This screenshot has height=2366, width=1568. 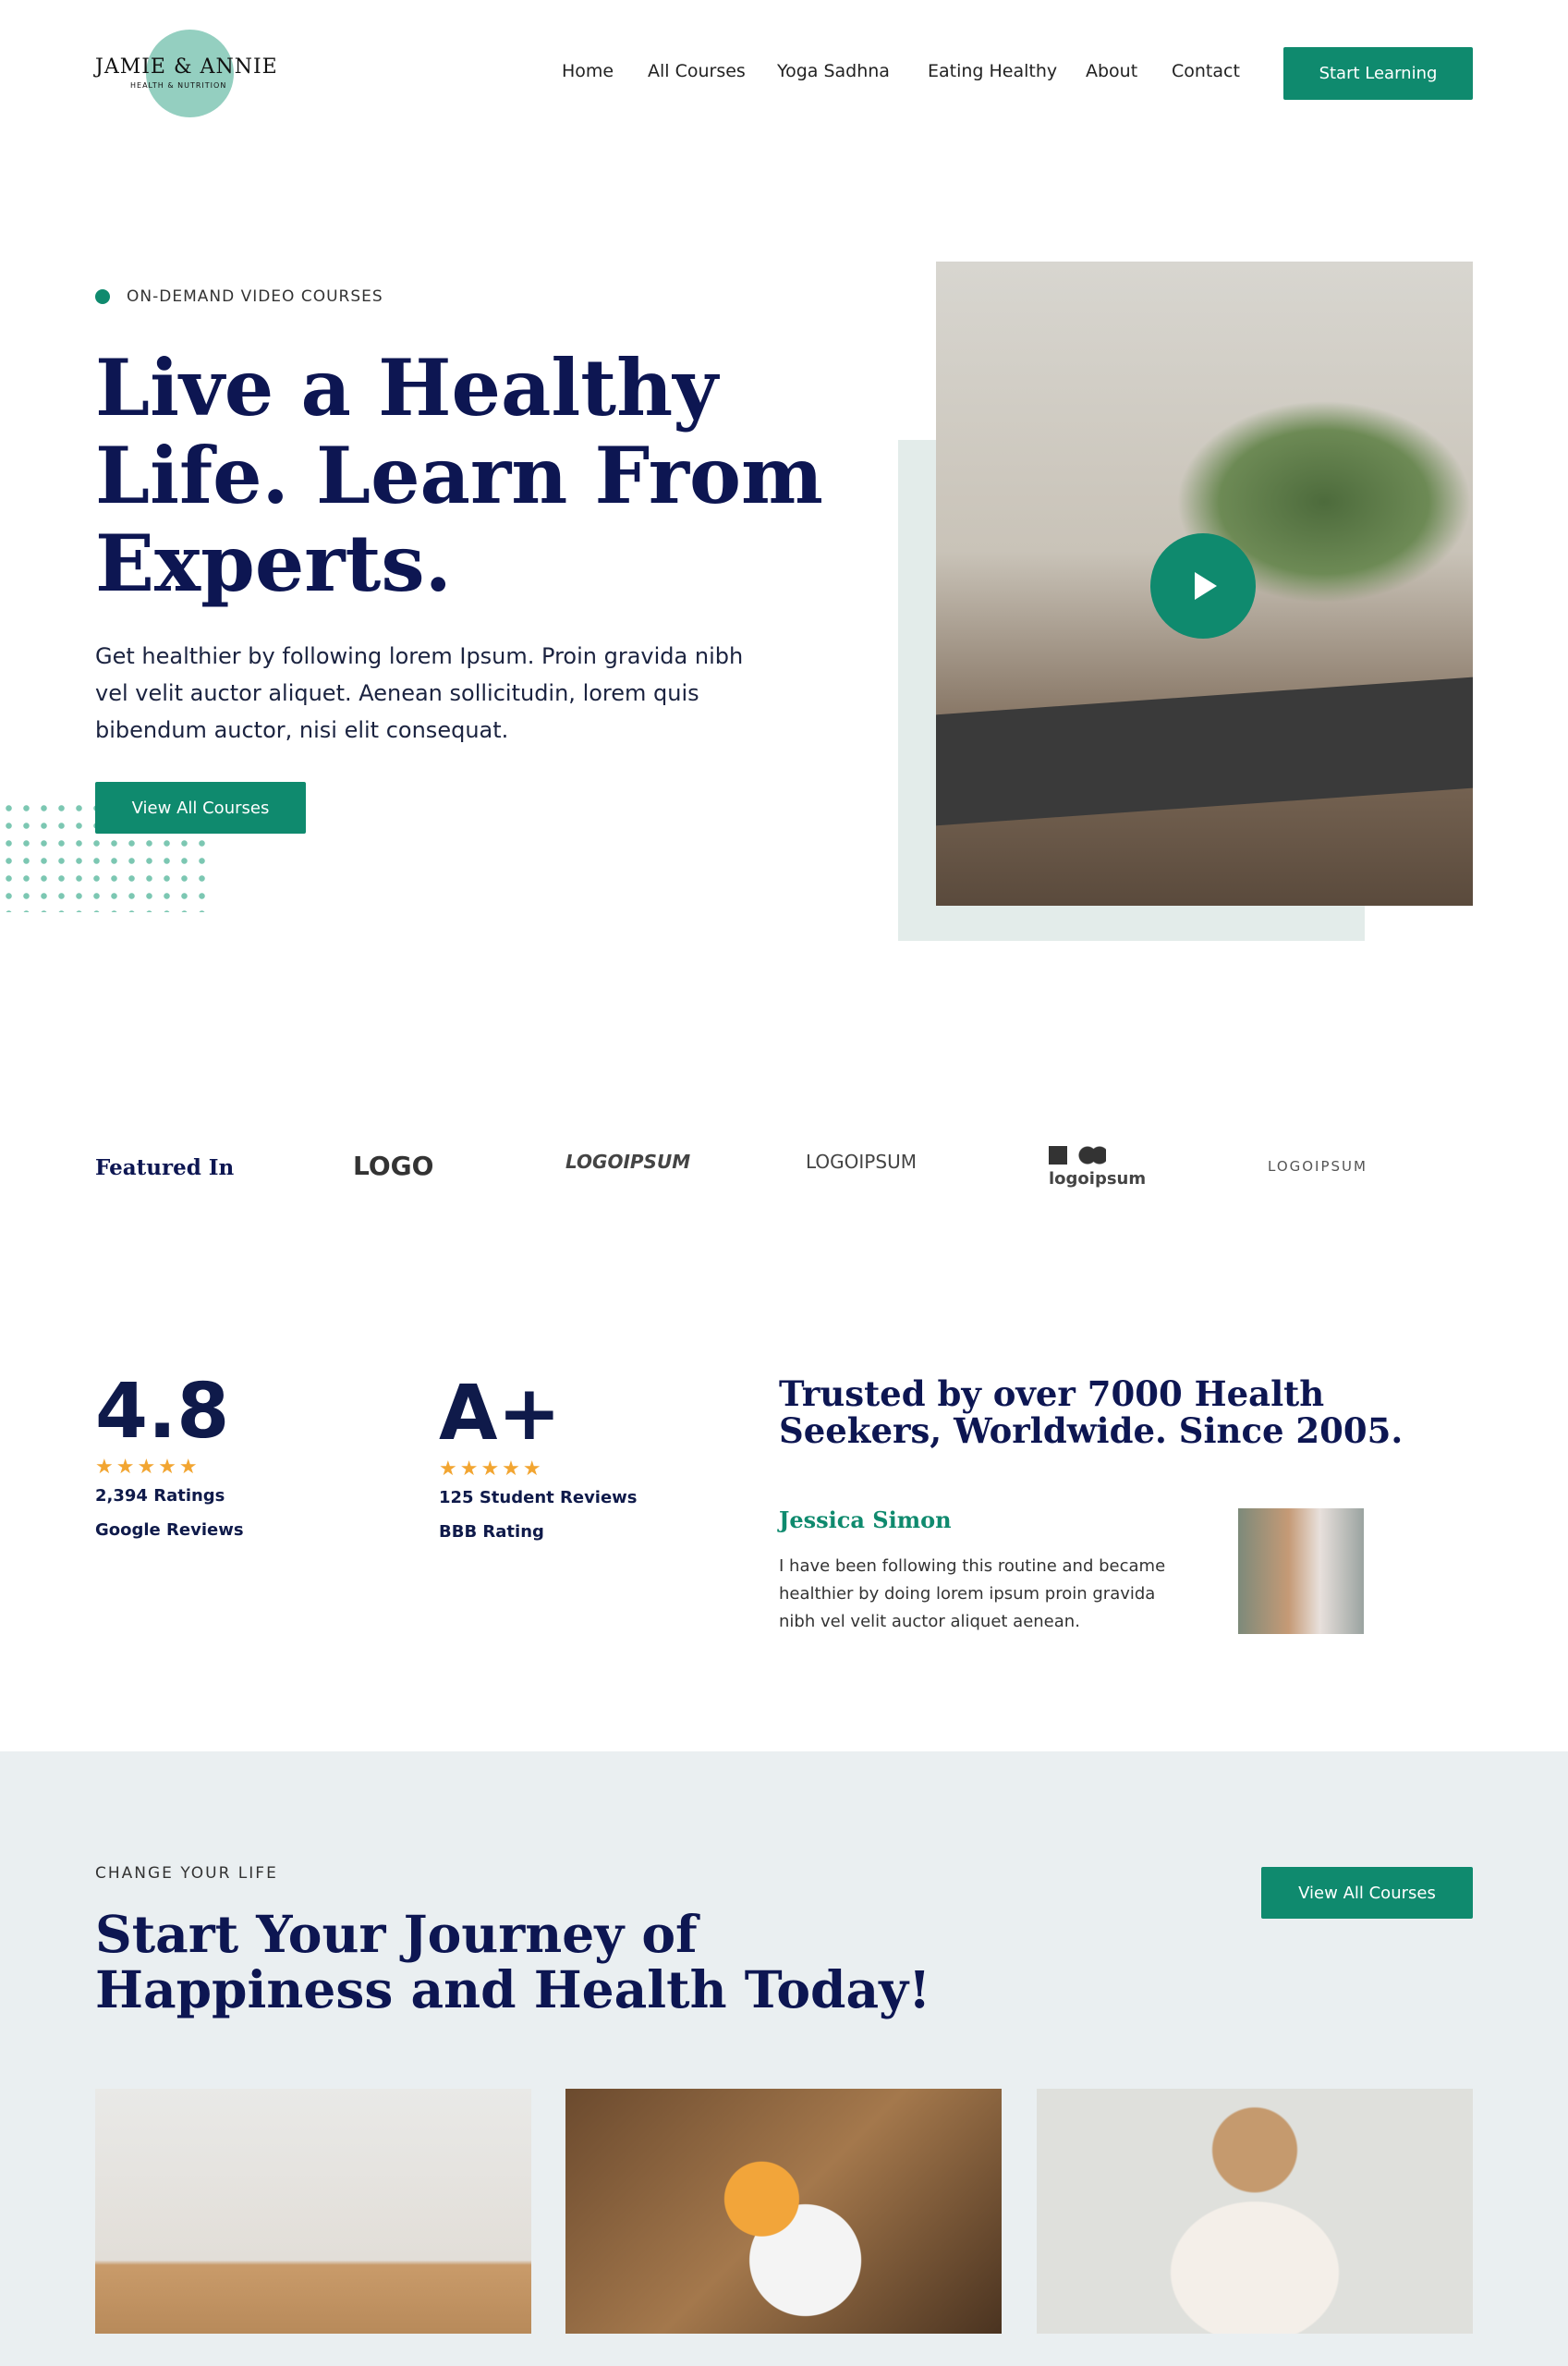 What do you see at coordinates (393, 1166) in the screenshot?
I see `featured-logo-1: LOGO` at bounding box center [393, 1166].